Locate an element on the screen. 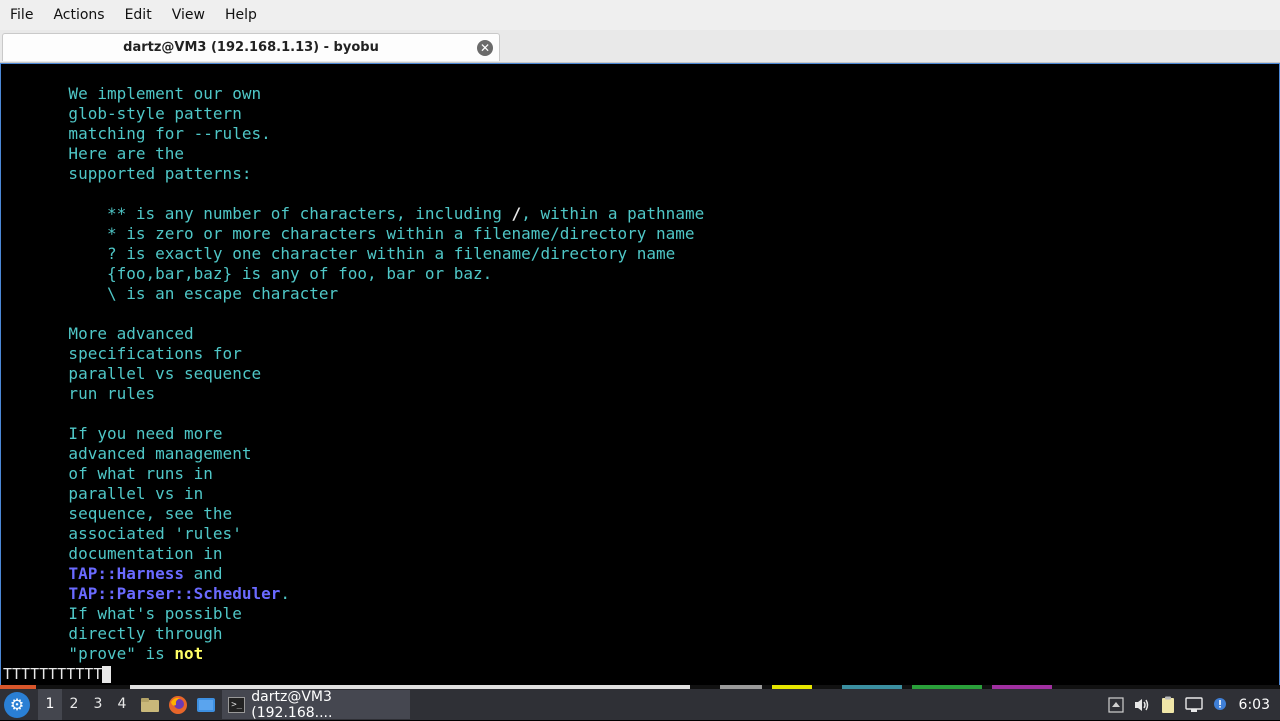  text-cursor is located at coordinates (107, 674).